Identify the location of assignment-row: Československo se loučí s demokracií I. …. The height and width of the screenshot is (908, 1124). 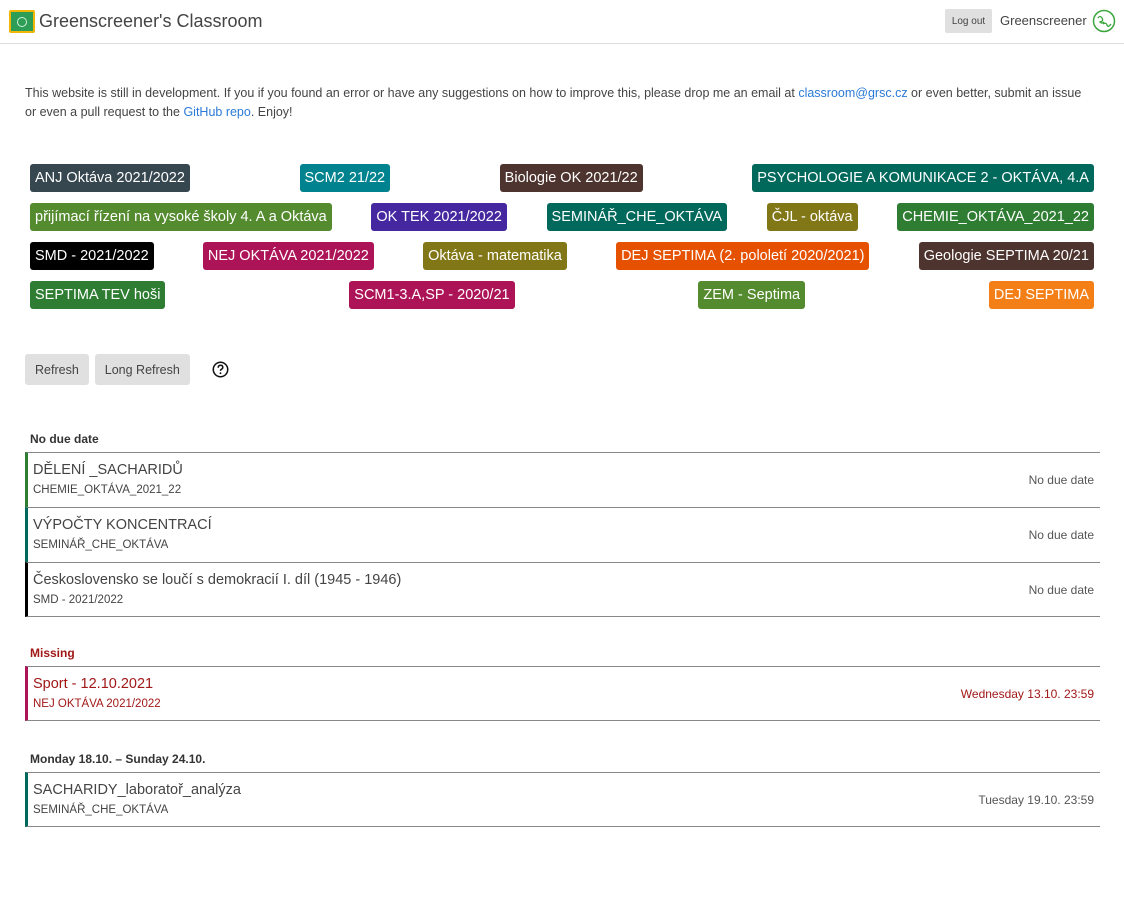
(562, 589).